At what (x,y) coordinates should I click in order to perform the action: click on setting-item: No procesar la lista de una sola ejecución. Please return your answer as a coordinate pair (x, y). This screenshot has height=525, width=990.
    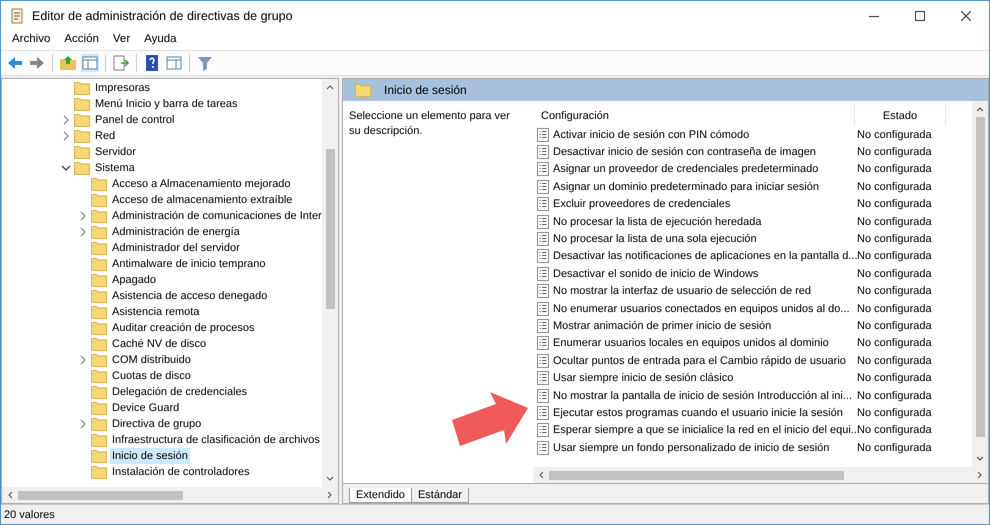
    Looking at the image, I should click on (694, 239).